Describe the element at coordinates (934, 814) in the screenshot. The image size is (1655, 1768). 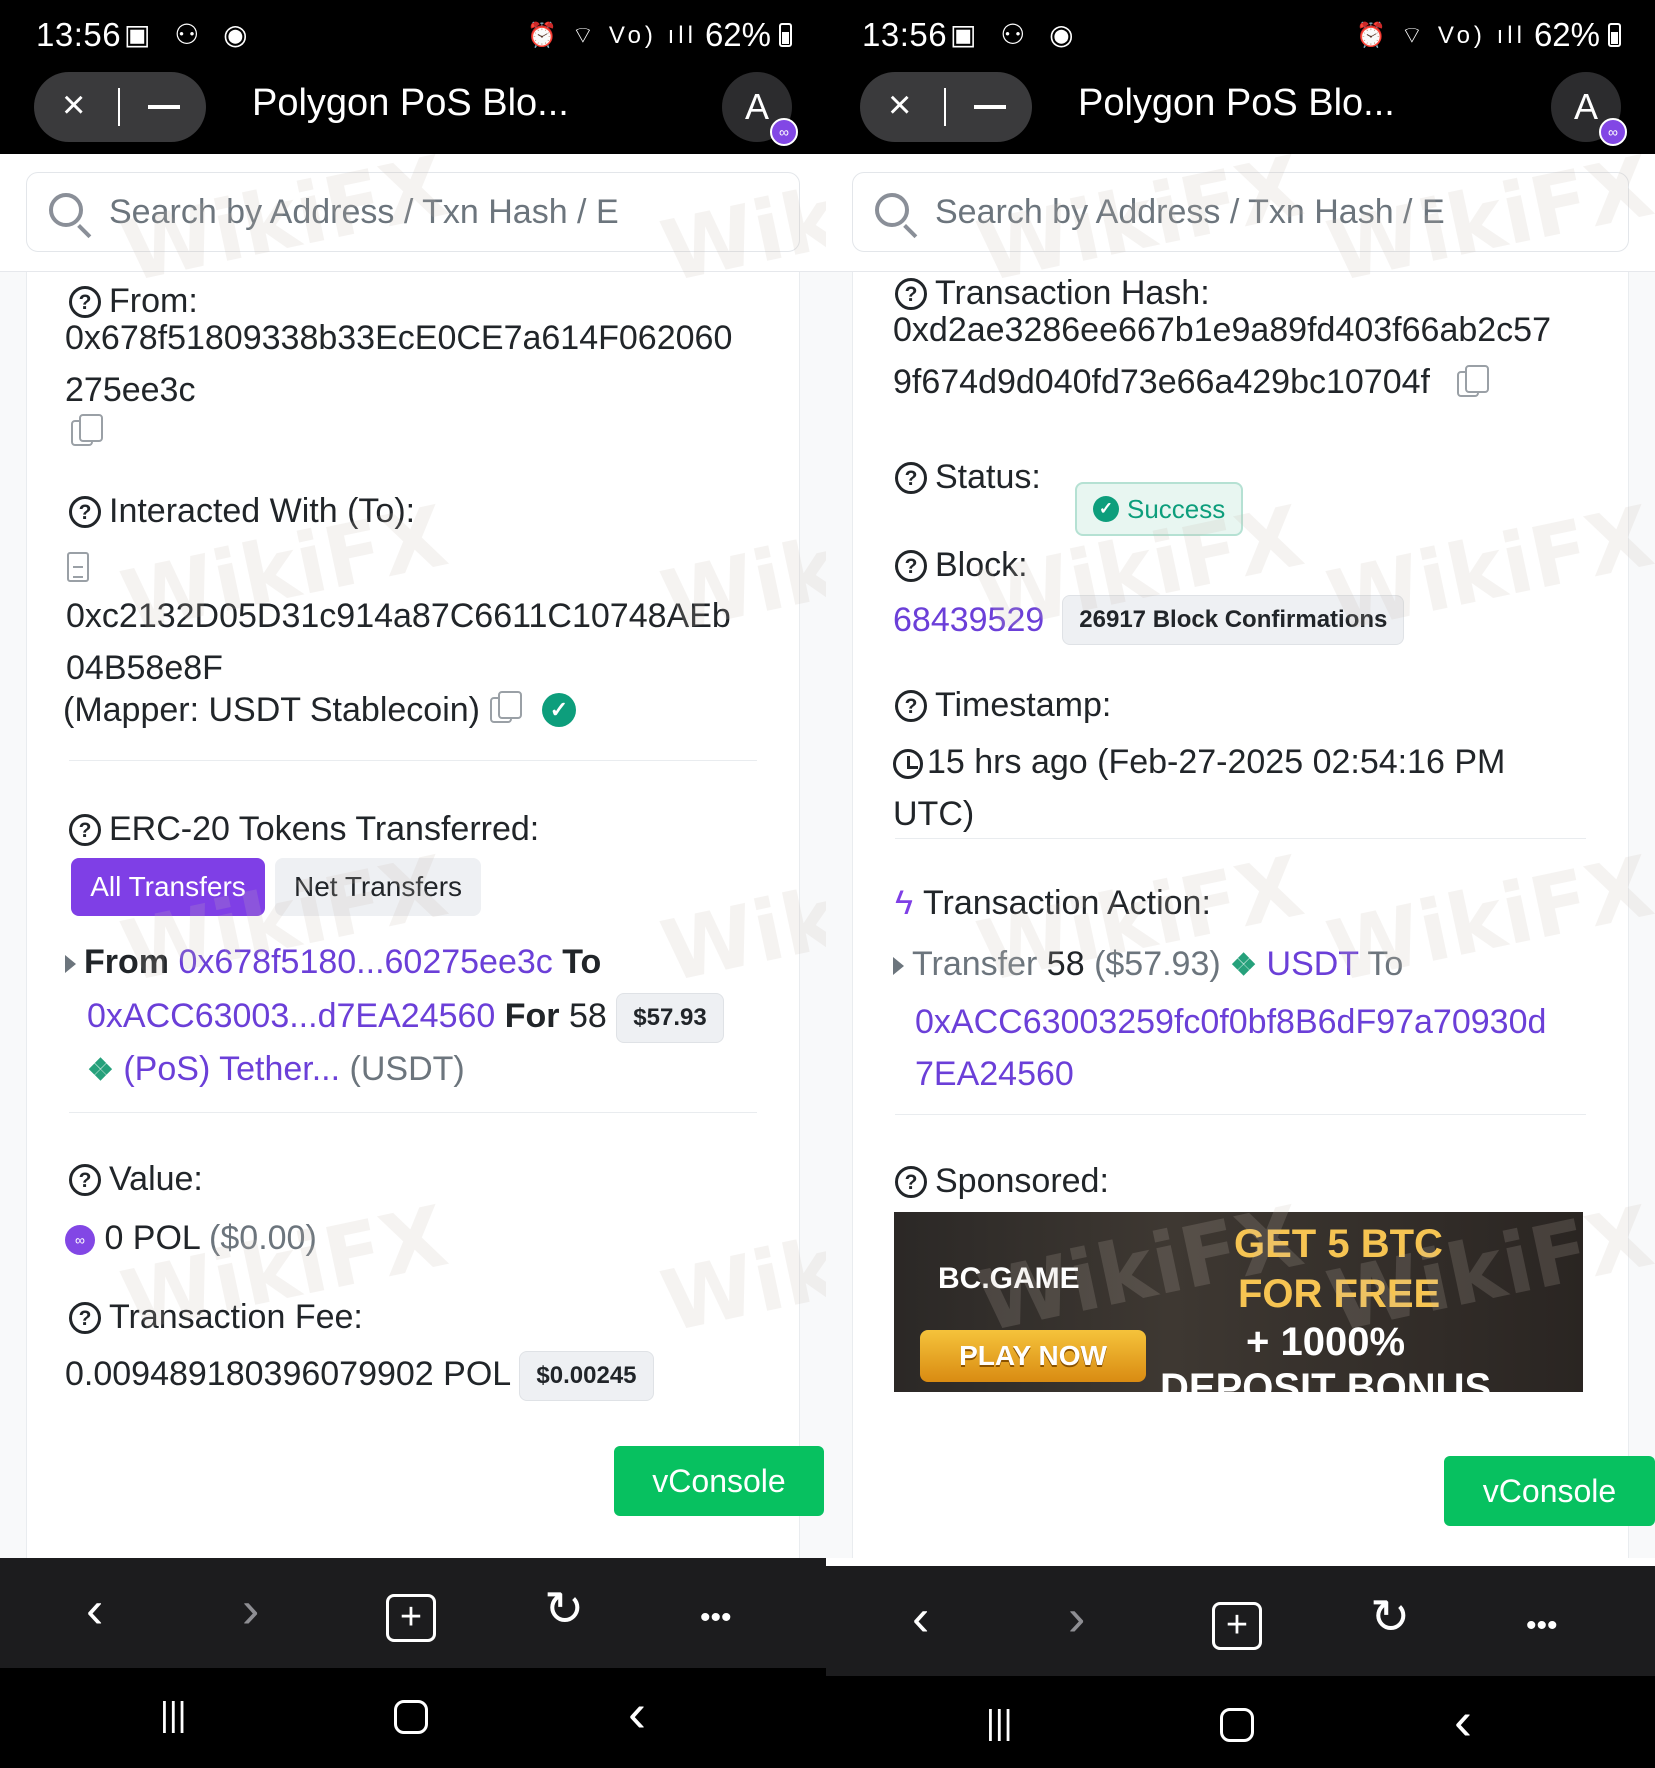
I see `timestamp-line2: UTC)` at that location.